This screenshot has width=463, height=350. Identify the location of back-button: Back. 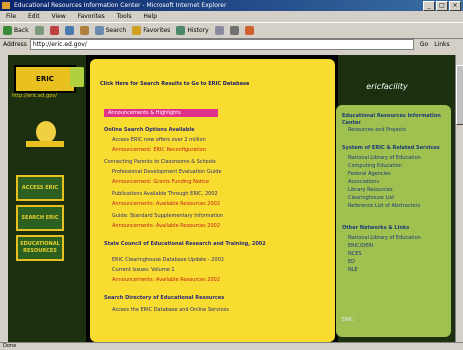
(16, 30).